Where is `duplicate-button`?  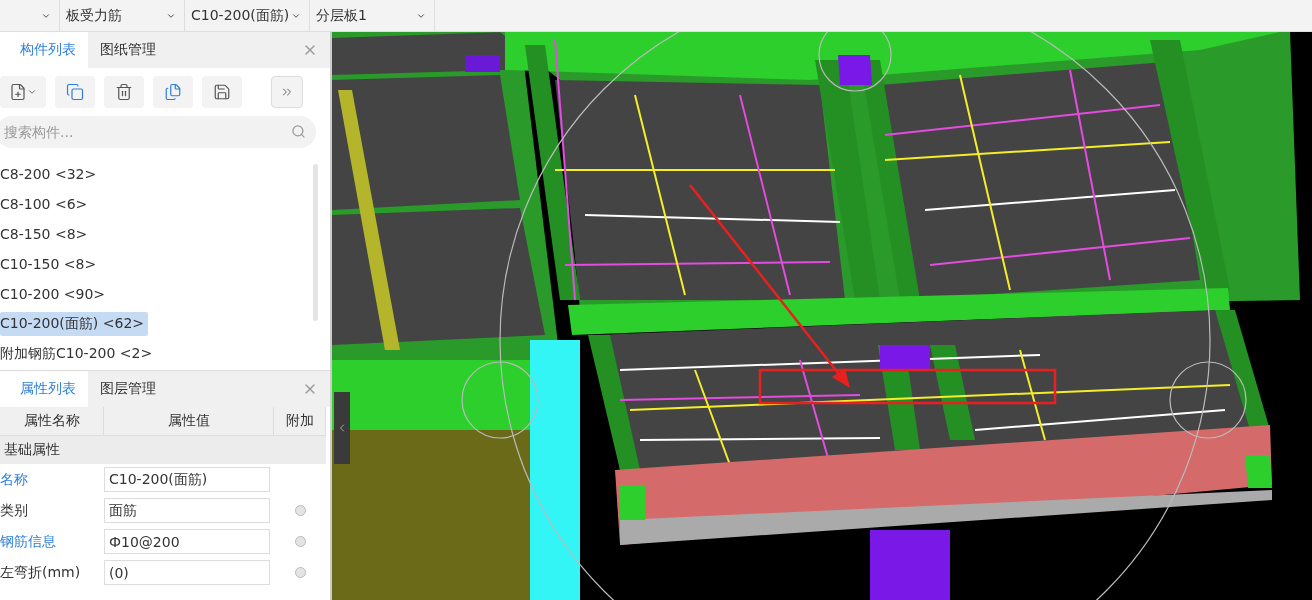 duplicate-button is located at coordinates (173, 92).